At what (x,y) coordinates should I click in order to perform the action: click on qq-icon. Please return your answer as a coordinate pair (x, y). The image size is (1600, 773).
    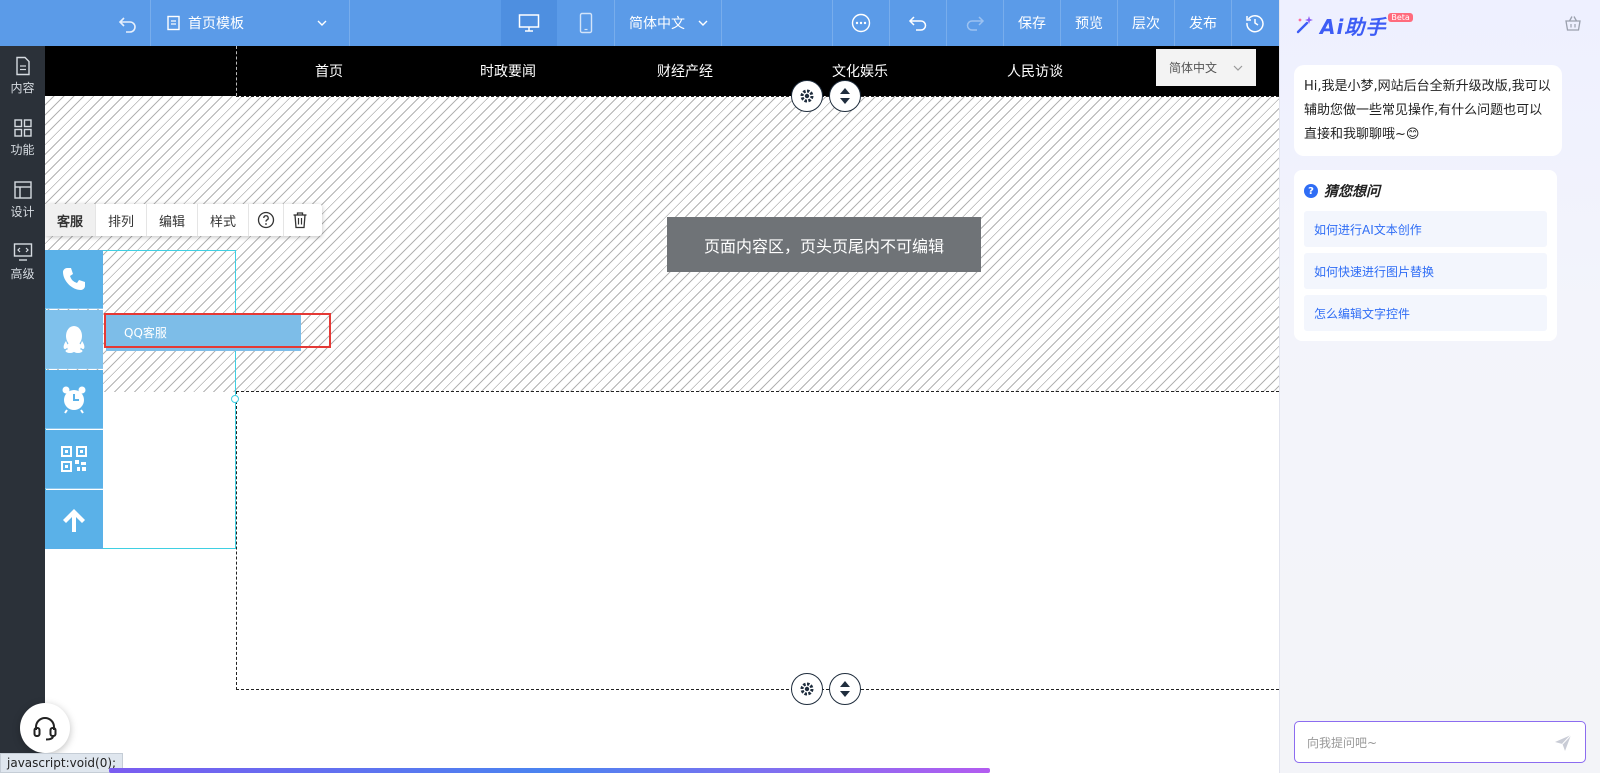
    Looking at the image, I should click on (74, 339).